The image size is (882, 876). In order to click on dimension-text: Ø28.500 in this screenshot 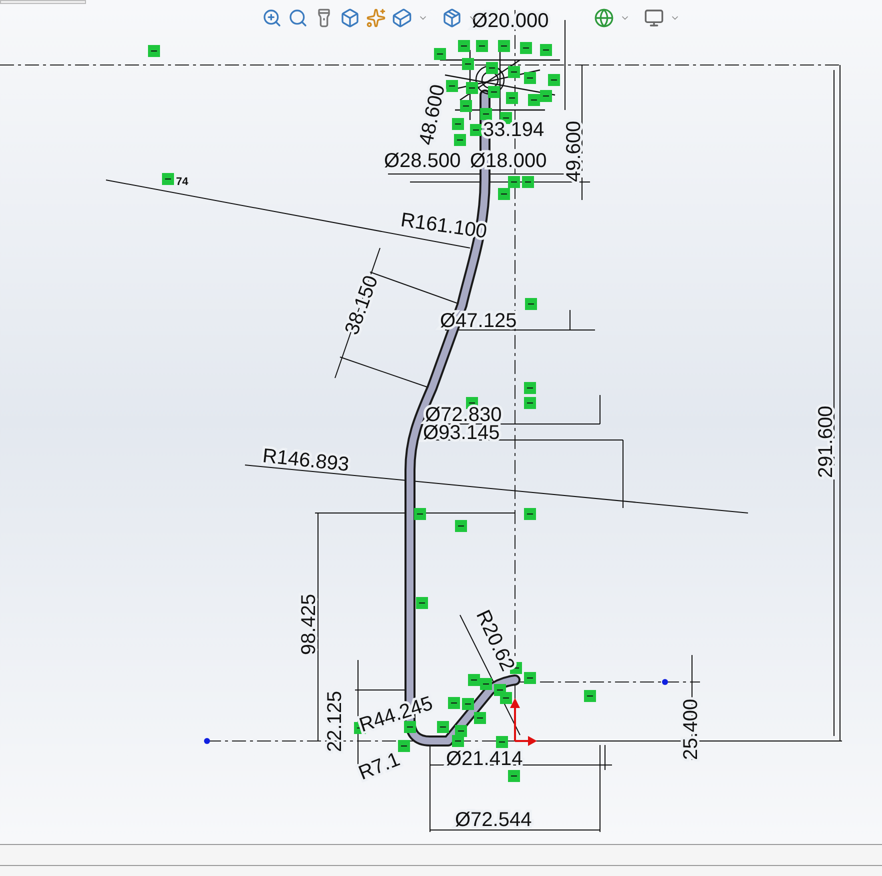, I will do `click(422, 161)`.